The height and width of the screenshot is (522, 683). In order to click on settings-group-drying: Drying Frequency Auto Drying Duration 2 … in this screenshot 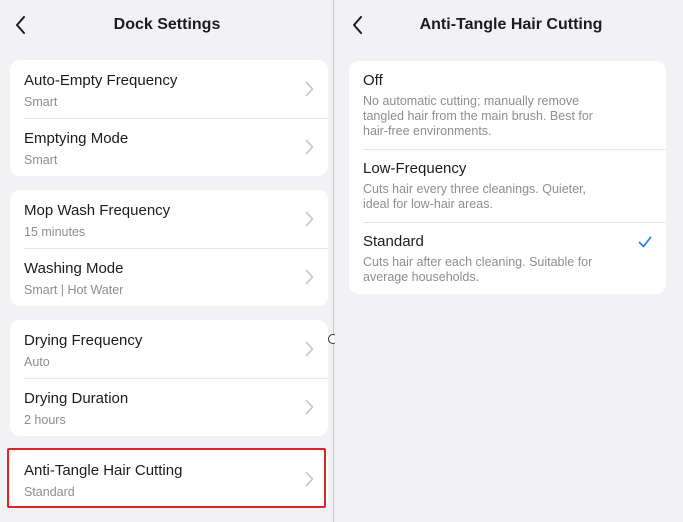, I will do `click(169, 378)`.